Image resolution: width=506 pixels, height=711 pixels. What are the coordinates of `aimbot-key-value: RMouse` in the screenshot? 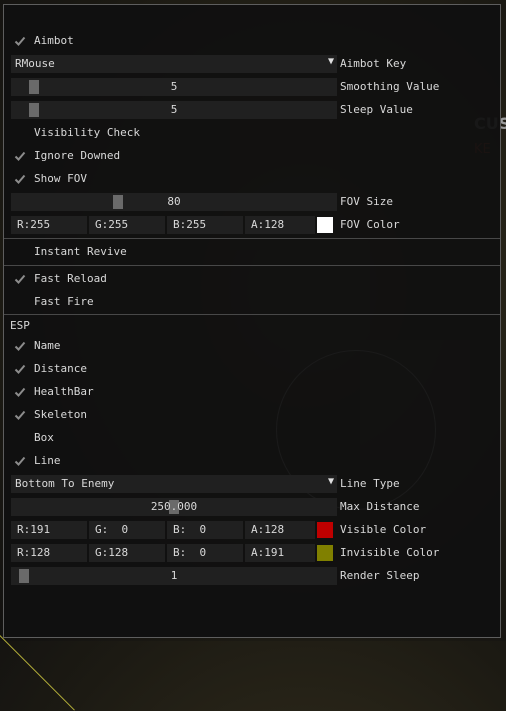 It's located at (35, 63).